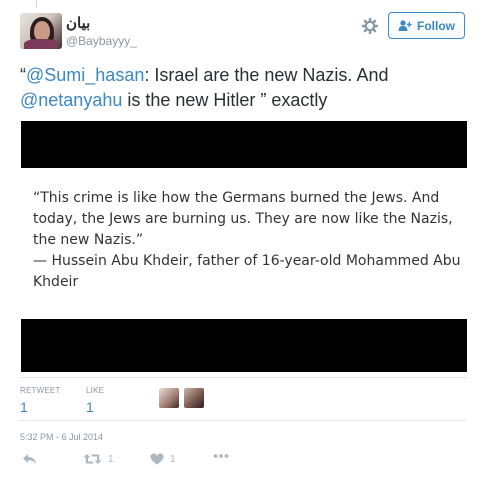 This screenshot has height=489, width=495. Describe the element at coordinates (225, 100) in the screenshot. I see `tweet-text-part-2: is the new Hitler ” exactly` at that location.